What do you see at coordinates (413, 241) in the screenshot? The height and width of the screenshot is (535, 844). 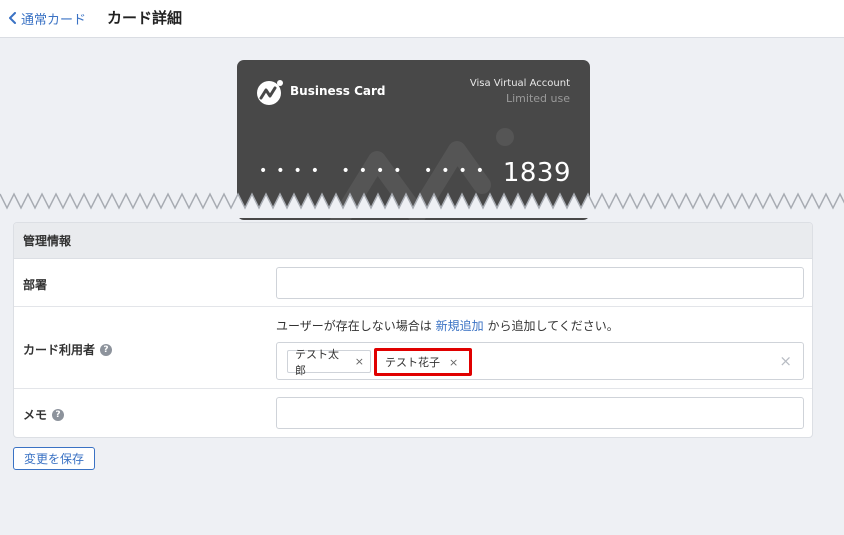 I see `panel-title: 管理情報` at bounding box center [413, 241].